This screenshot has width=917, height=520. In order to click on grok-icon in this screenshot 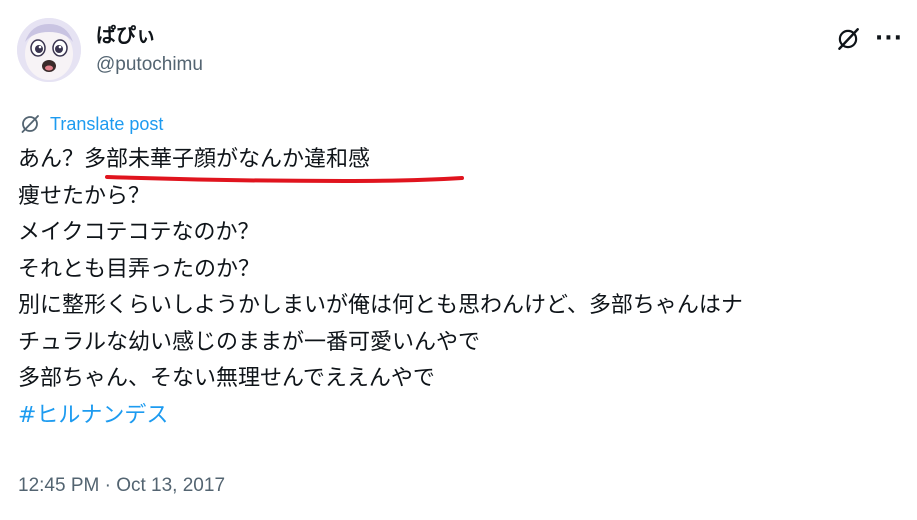, I will do `click(848, 39)`.